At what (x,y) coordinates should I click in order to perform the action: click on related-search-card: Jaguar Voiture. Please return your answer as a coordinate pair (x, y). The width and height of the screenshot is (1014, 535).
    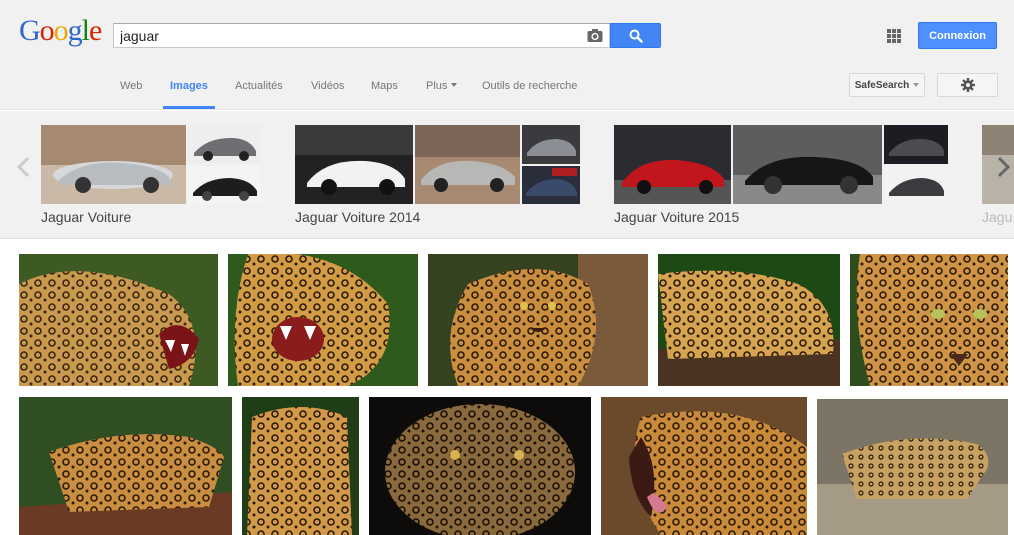
    Looking at the image, I should click on (151, 175).